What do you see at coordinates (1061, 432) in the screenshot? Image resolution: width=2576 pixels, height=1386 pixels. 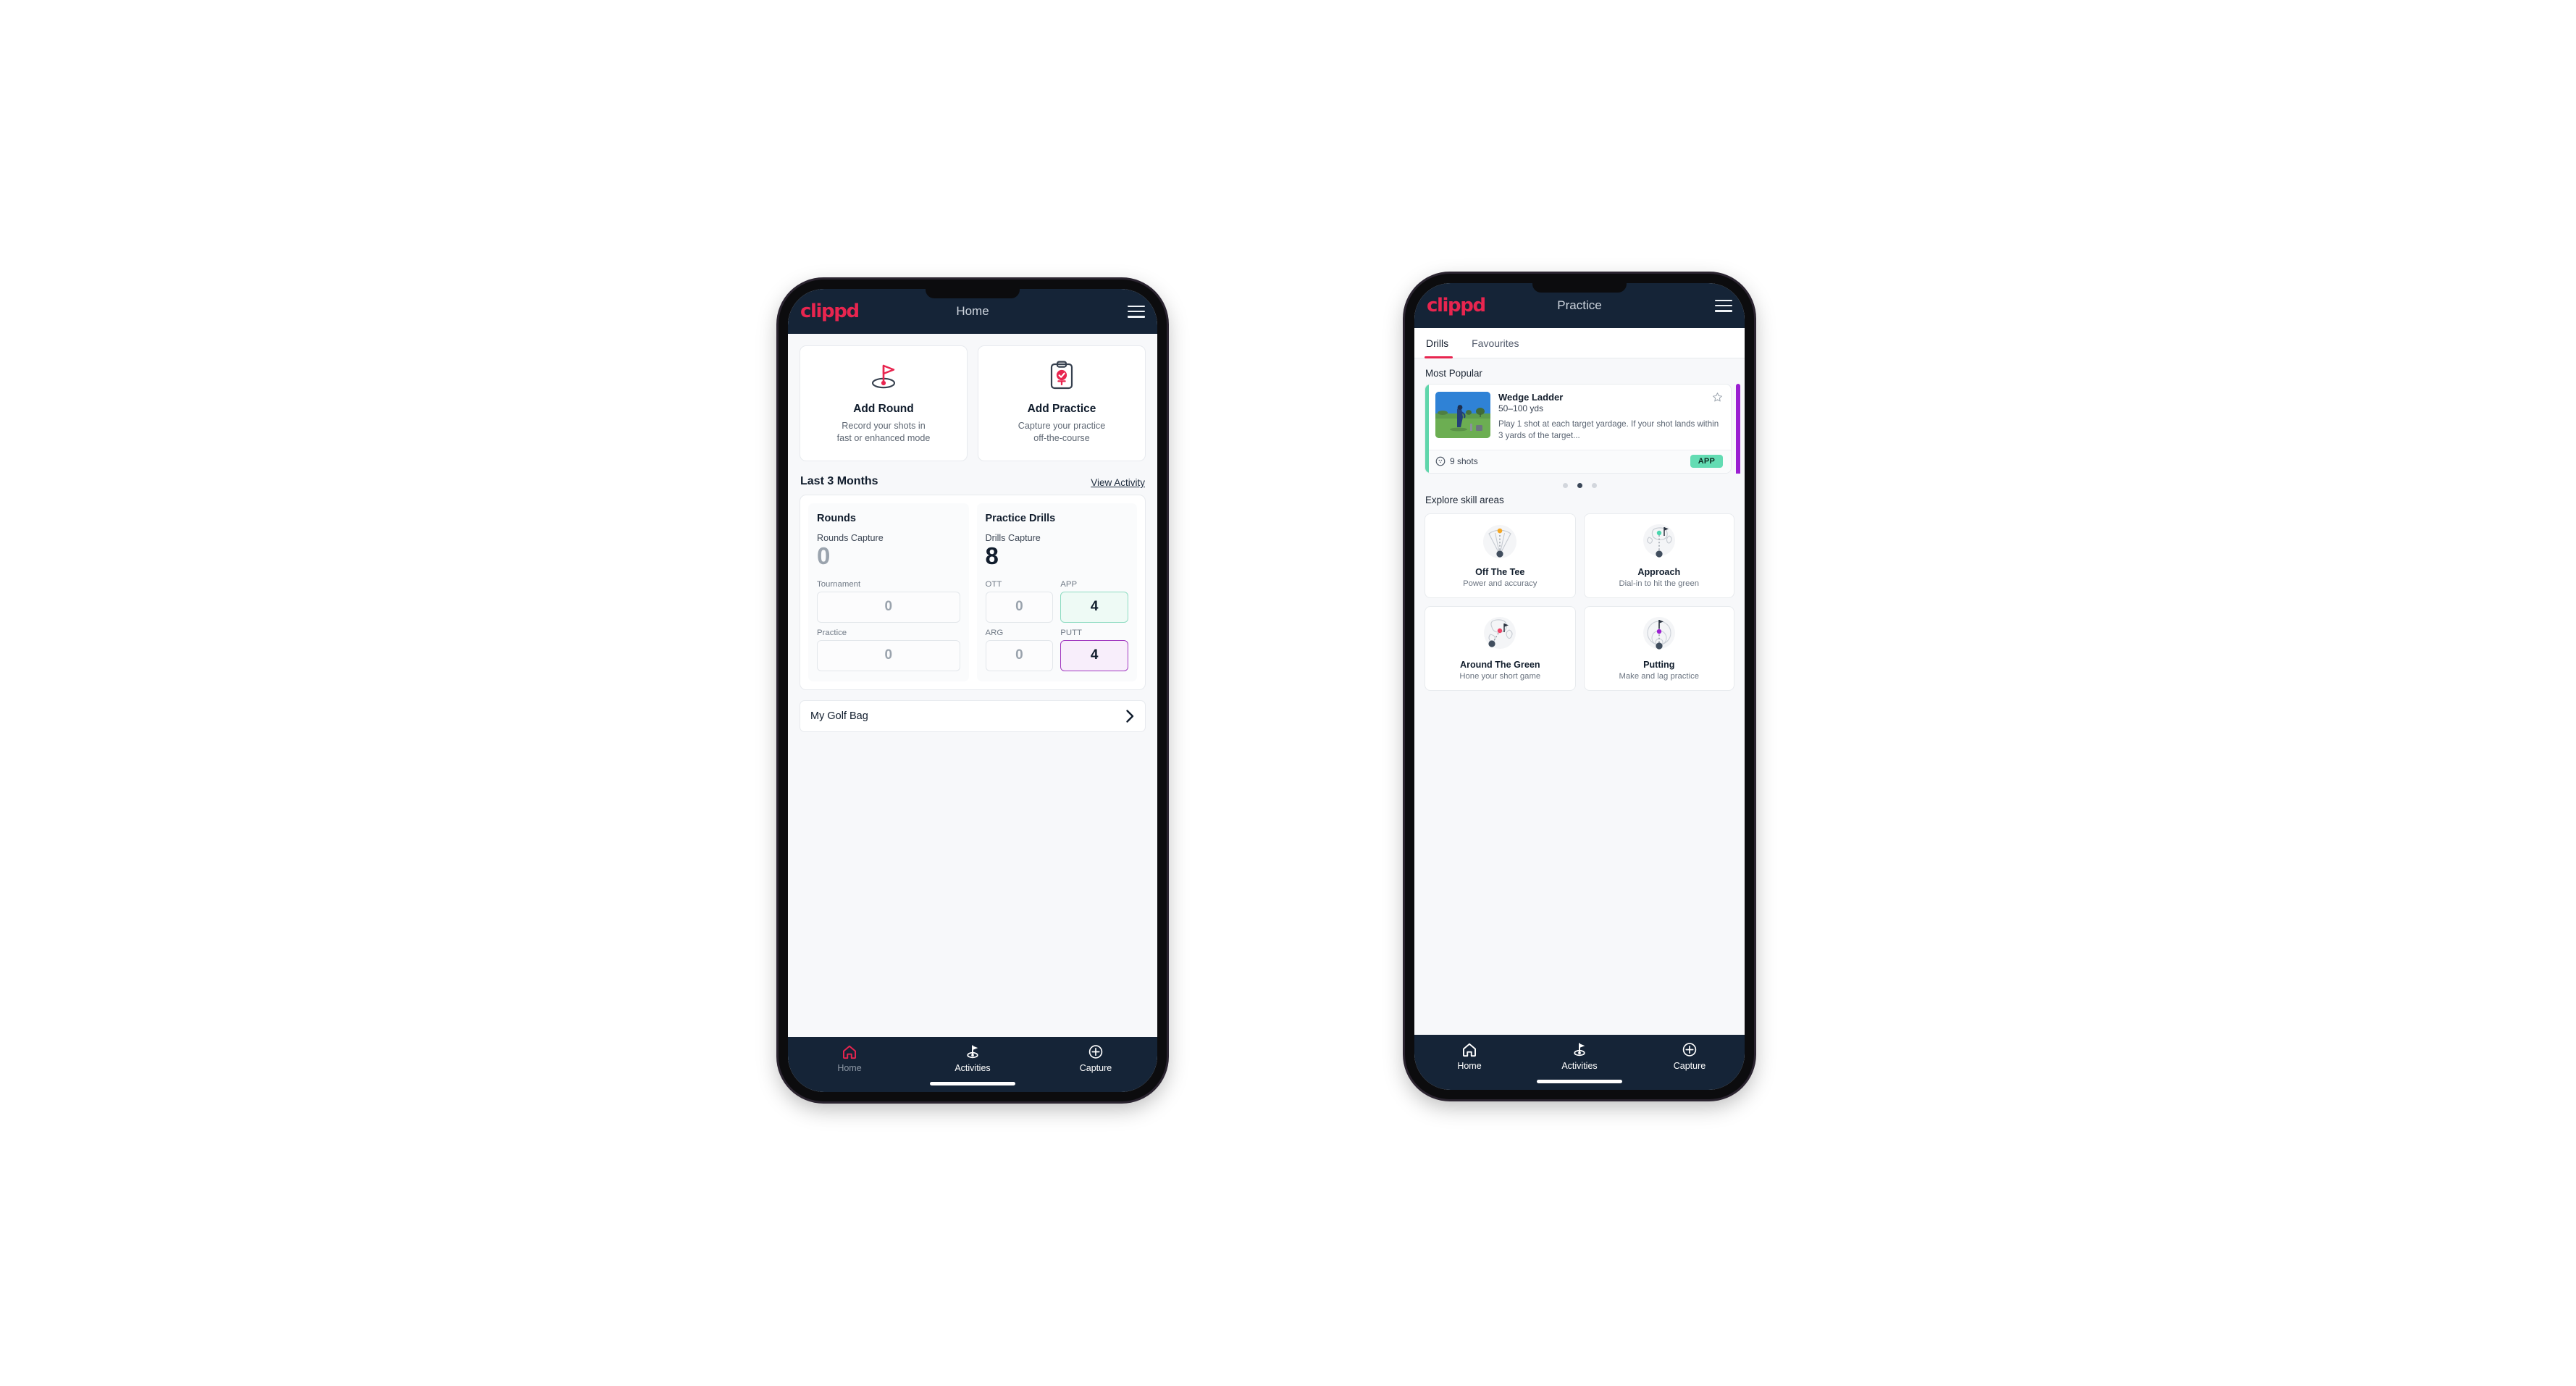 I see `add-practice-subtitle: Capture your practice off-the-course` at bounding box center [1061, 432].